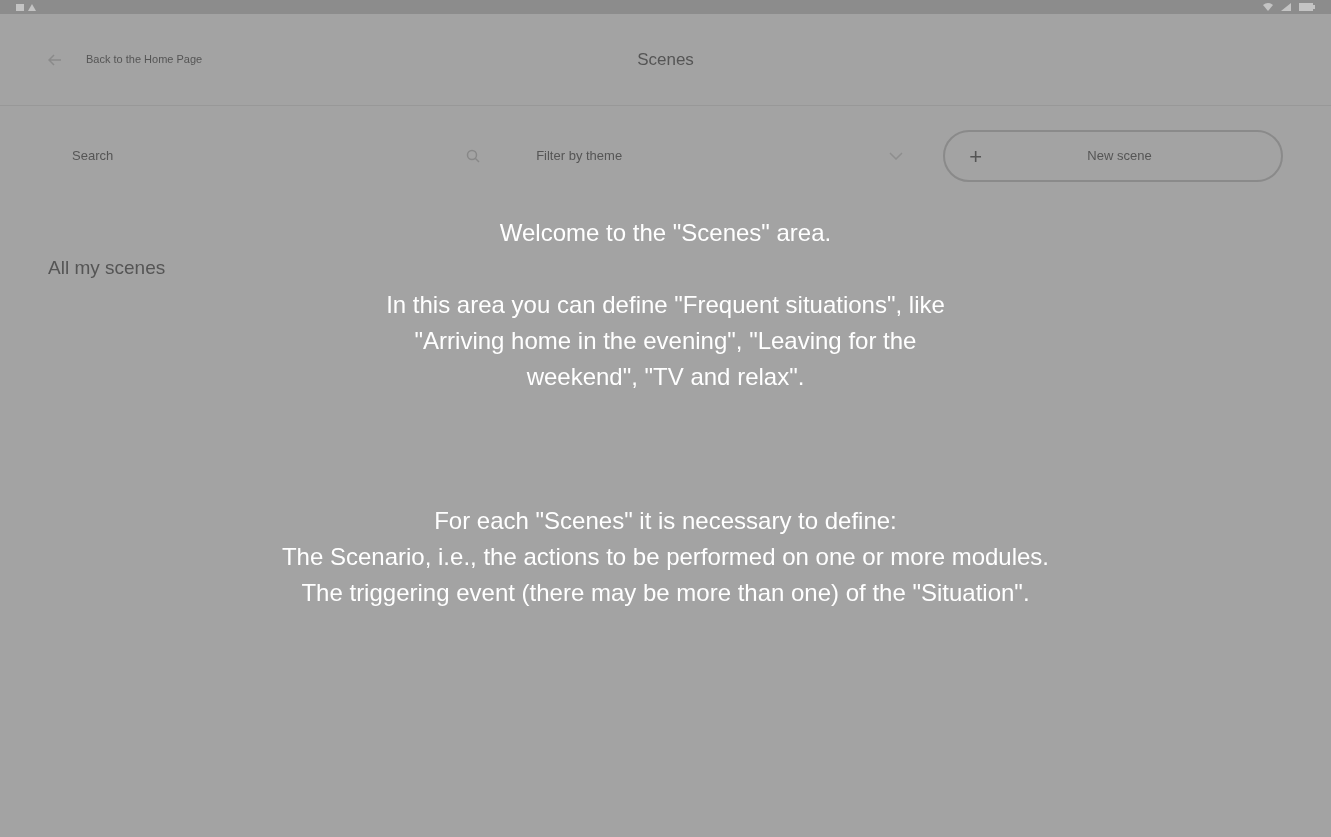  Describe the element at coordinates (125, 59) in the screenshot. I see `back-link: Back to the Home Page` at that location.